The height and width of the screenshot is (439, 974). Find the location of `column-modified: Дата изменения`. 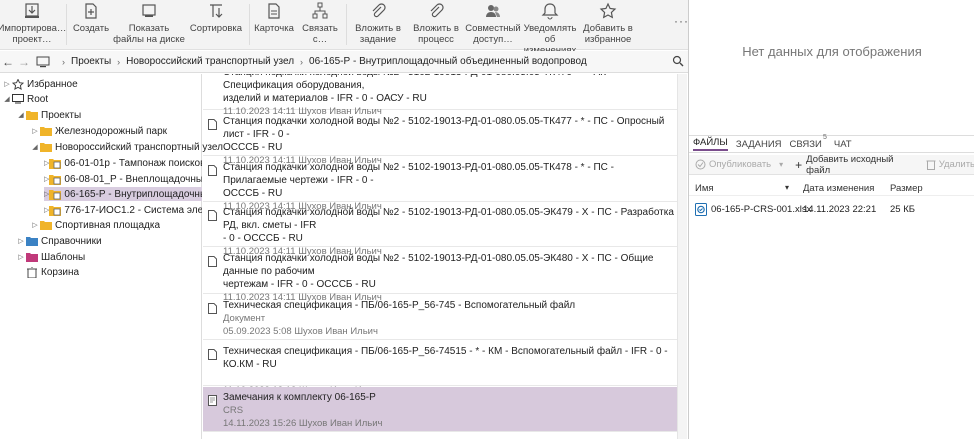

column-modified: Дата изменения is located at coordinates (838, 188).